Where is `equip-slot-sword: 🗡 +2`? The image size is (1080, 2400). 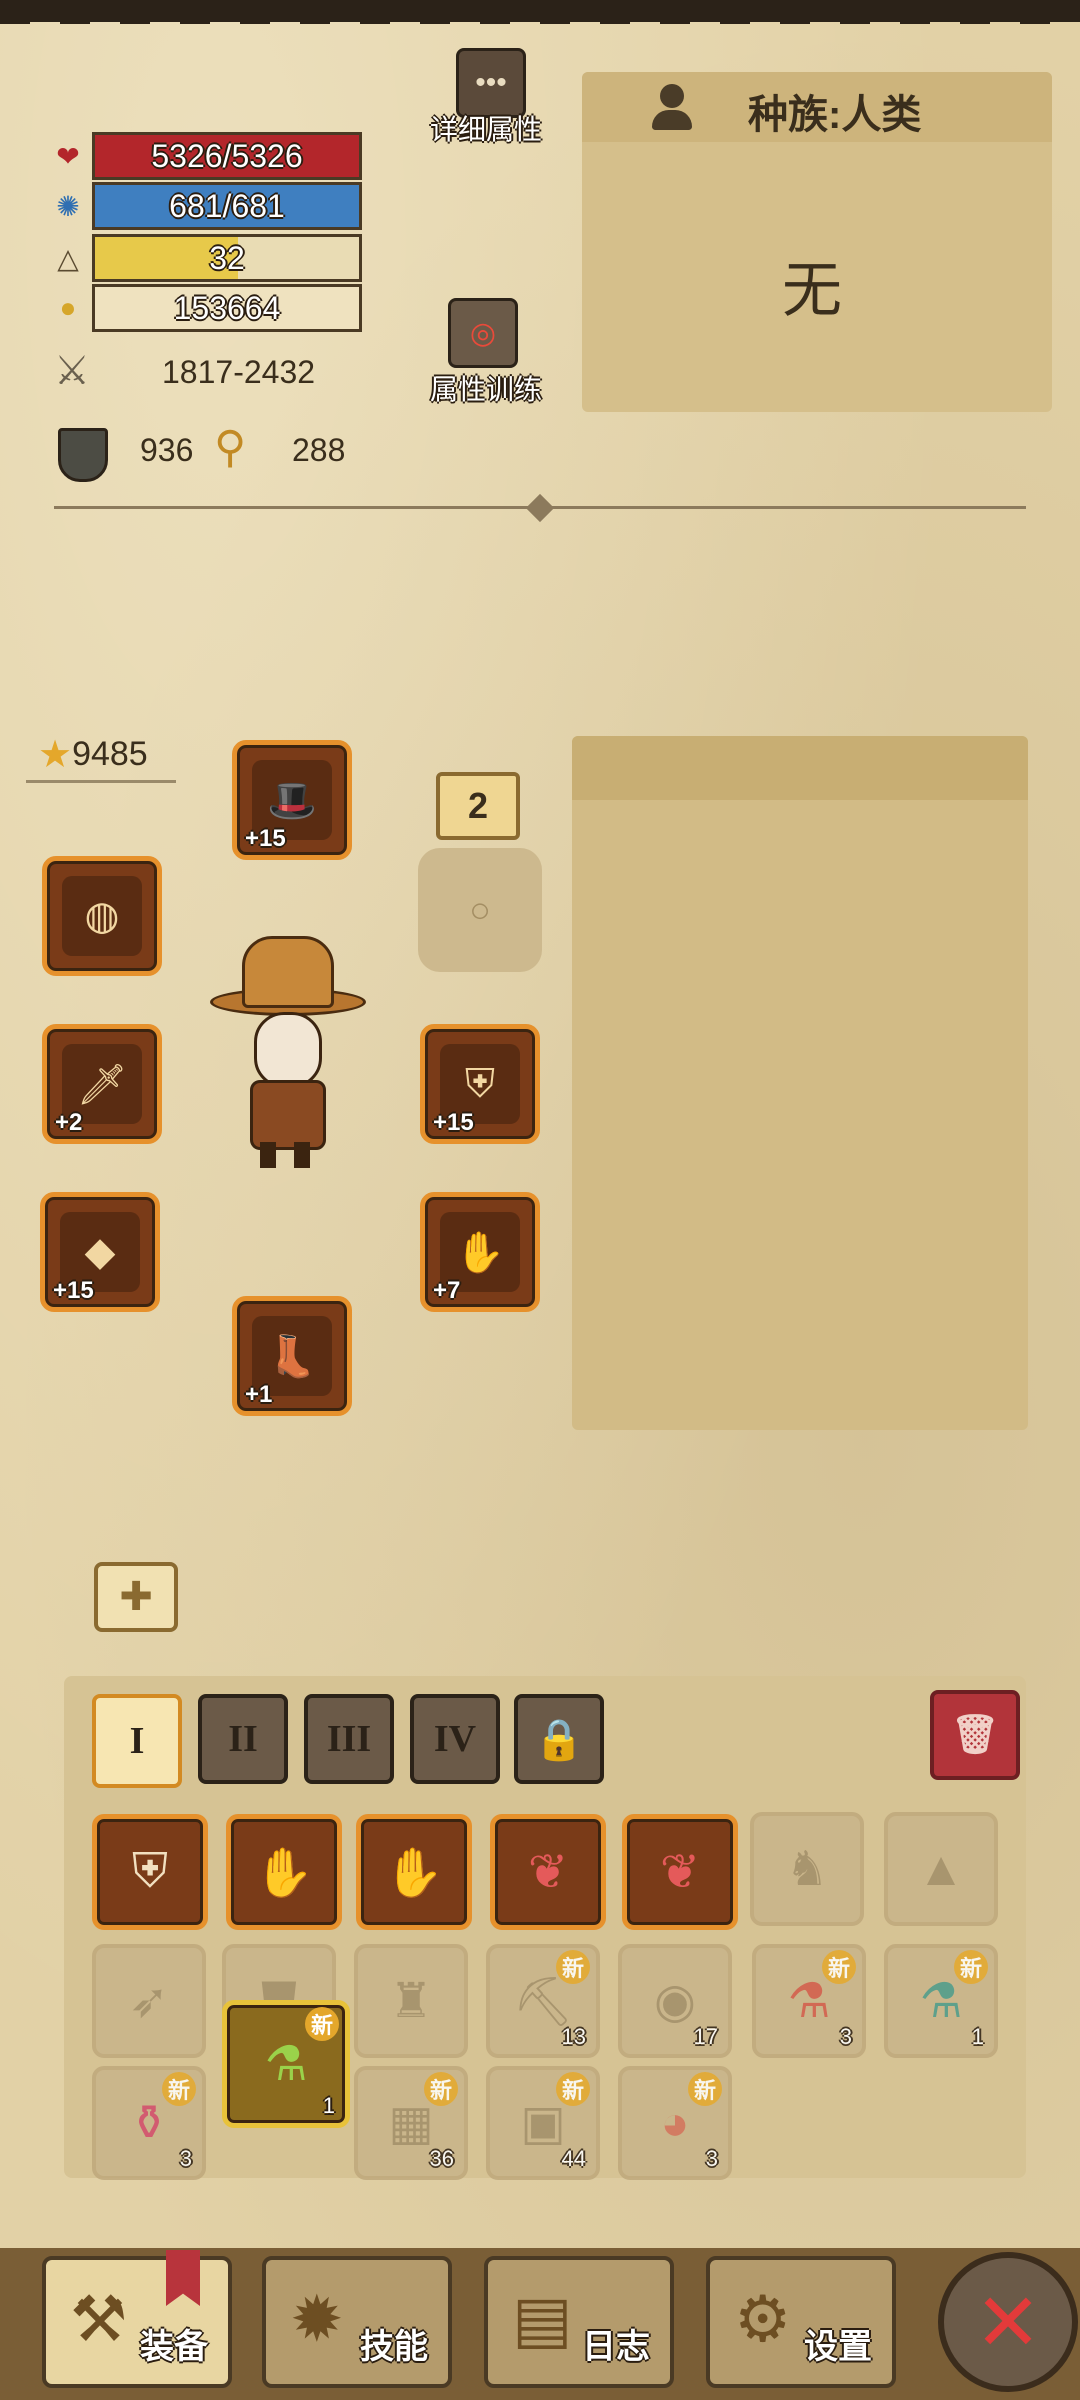 equip-slot-sword: 🗡 +2 is located at coordinates (102, 1084).